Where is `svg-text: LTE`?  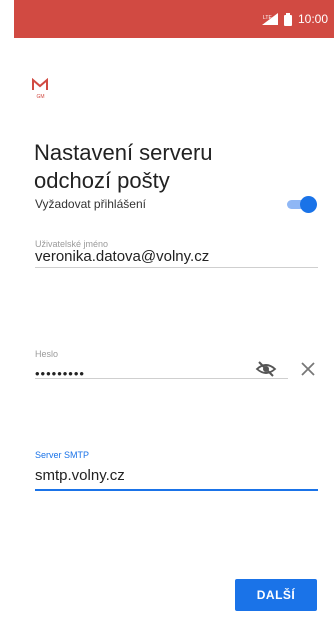
svg-text: LTE is located at coordinates (267, 18).